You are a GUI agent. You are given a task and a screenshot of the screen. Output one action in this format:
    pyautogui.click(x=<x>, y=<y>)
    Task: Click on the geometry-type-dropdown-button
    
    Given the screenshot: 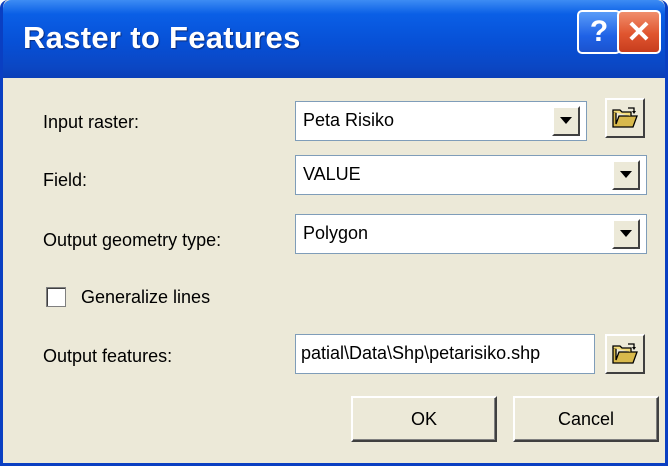 What is the action you would take?
    pyautogui.click(x=626, y=234)
    